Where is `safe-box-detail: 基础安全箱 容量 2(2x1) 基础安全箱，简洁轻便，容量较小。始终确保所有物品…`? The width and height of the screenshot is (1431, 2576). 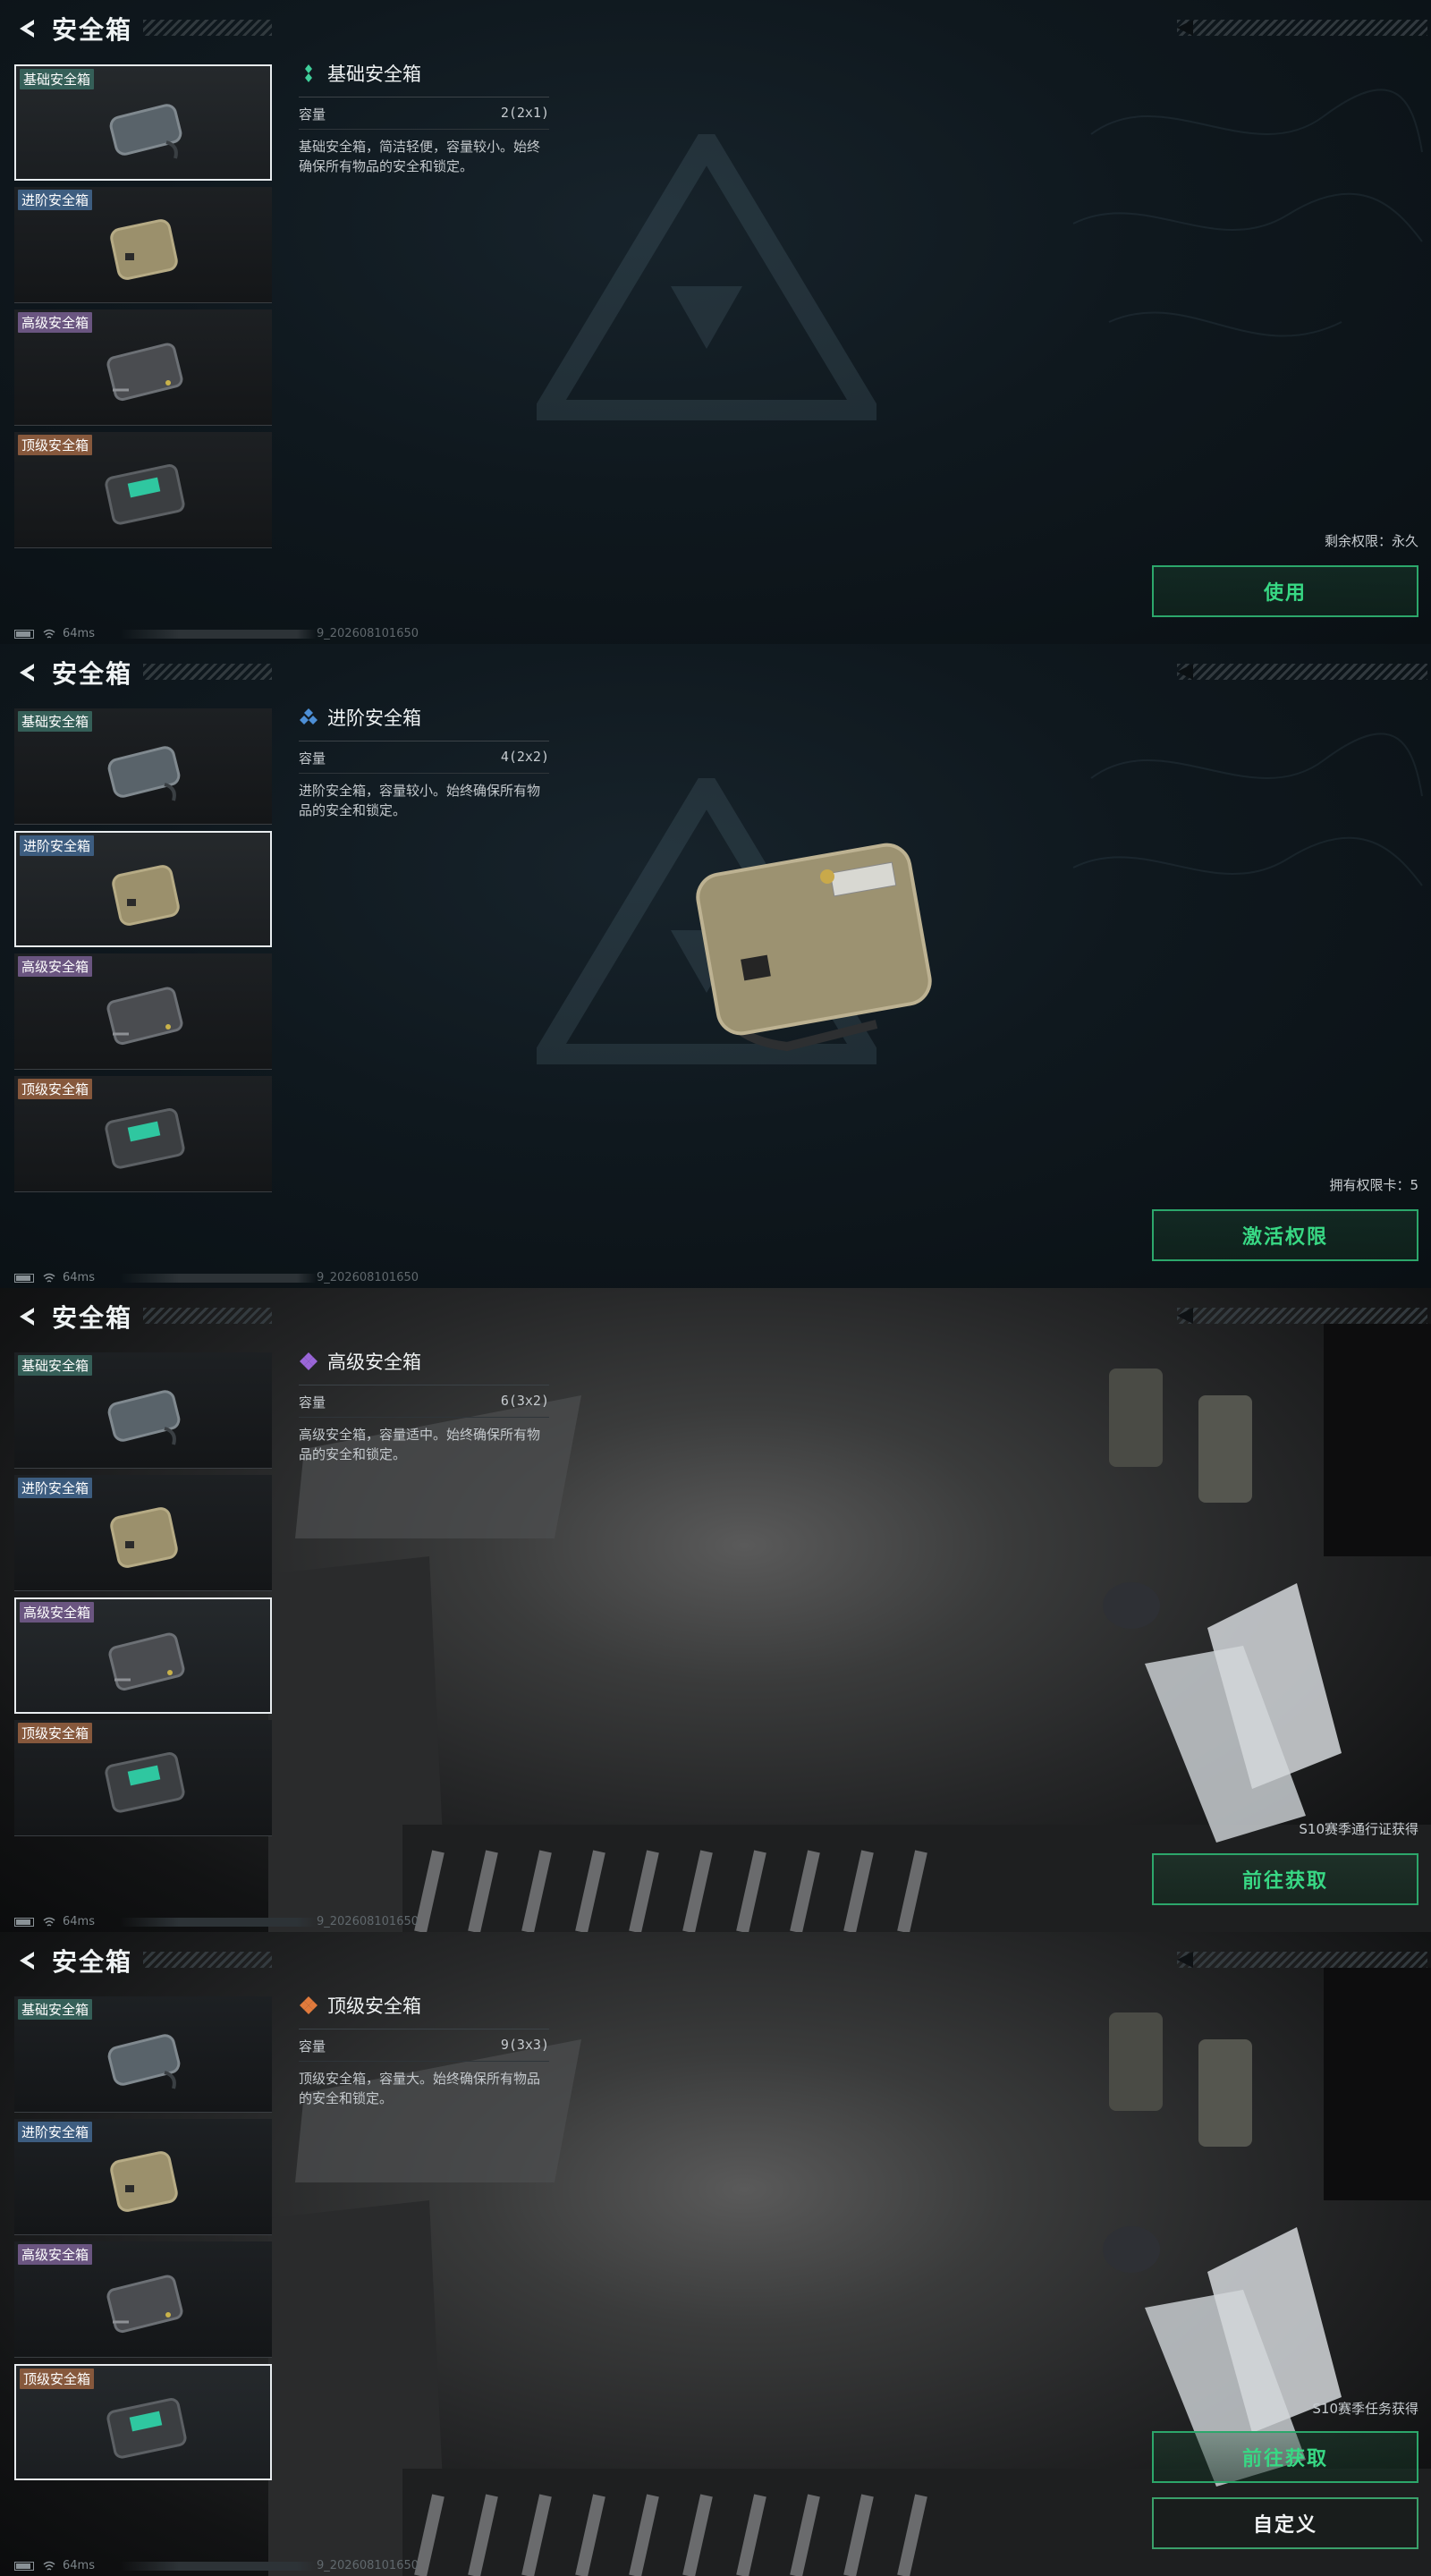 safe-box-detail: 基础安全箱 容量 2(2x1) 基础安全箱，简洁轻便，容量较小。始终确保所有物品… is located at coordinates (424, 117).